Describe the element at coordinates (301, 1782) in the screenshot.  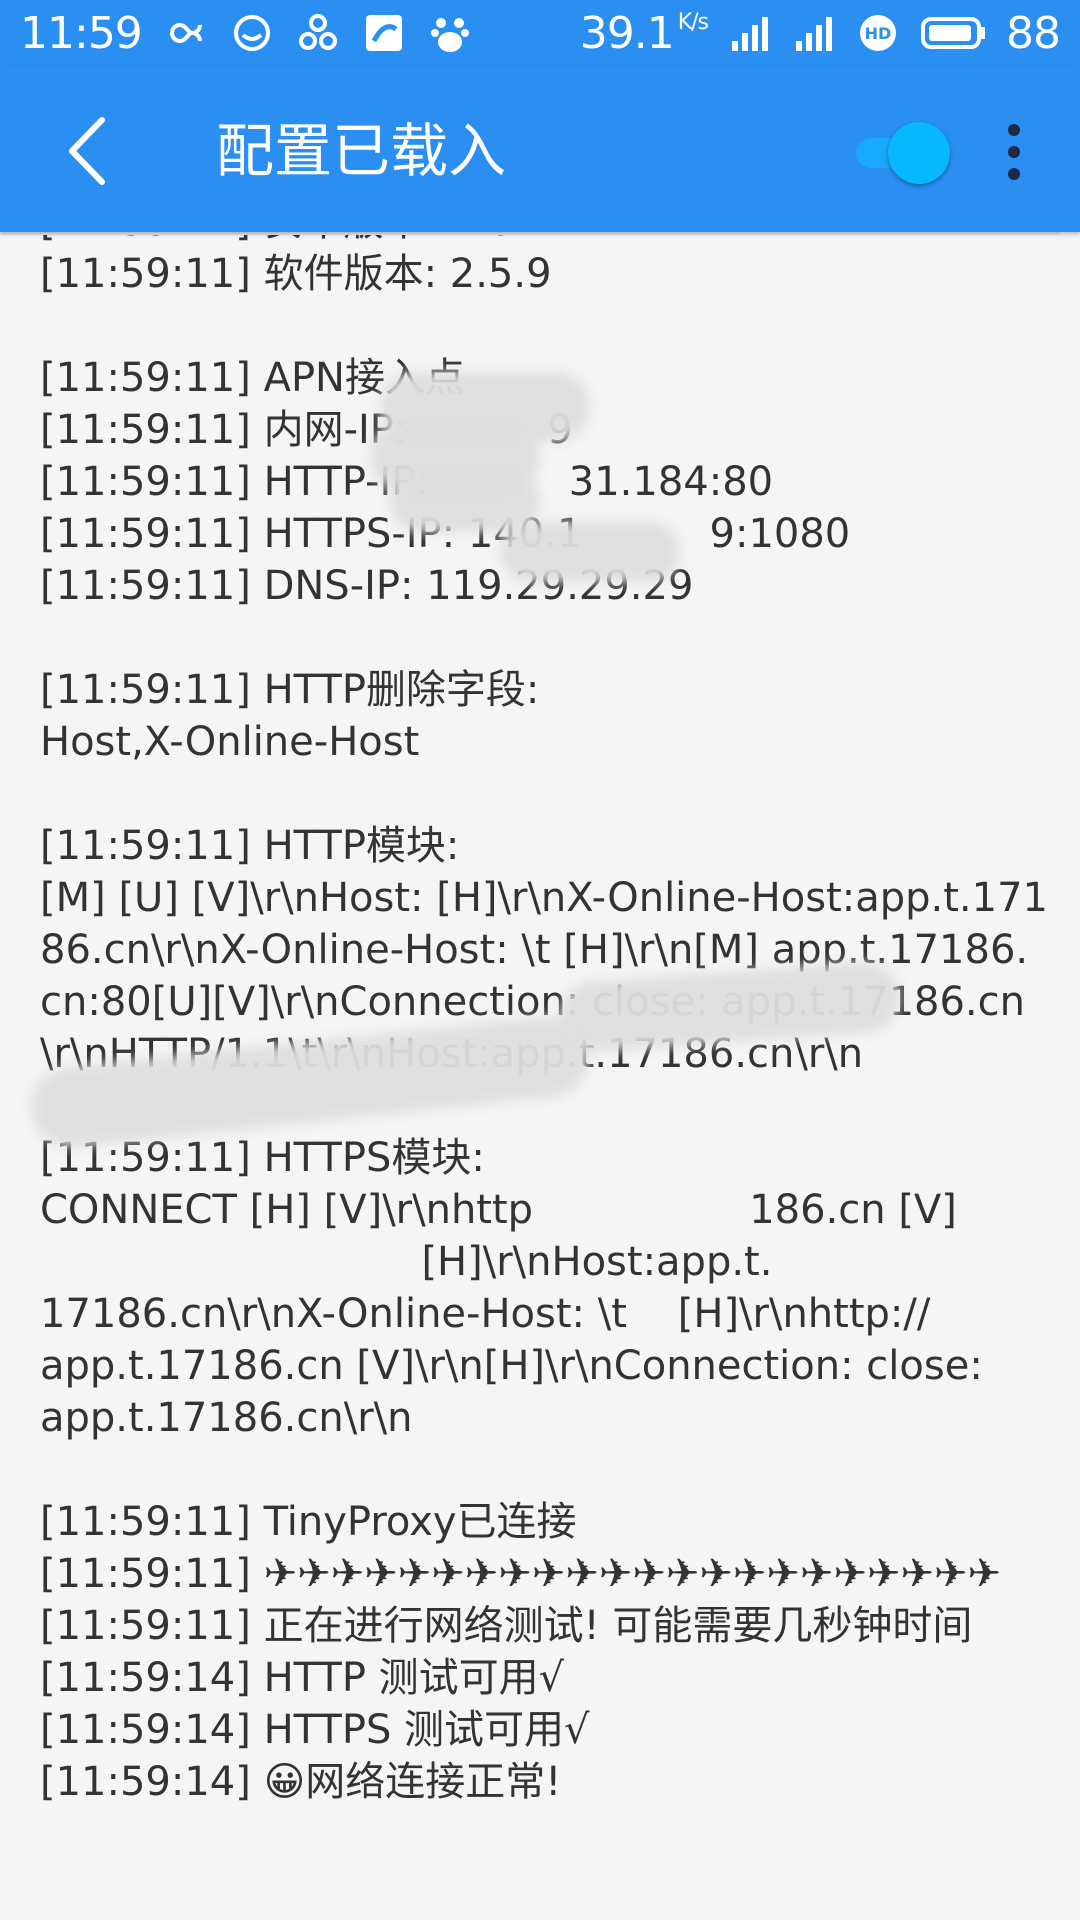
I see `log-line: [11:59:14] 😀网络连接正常!` at that location.